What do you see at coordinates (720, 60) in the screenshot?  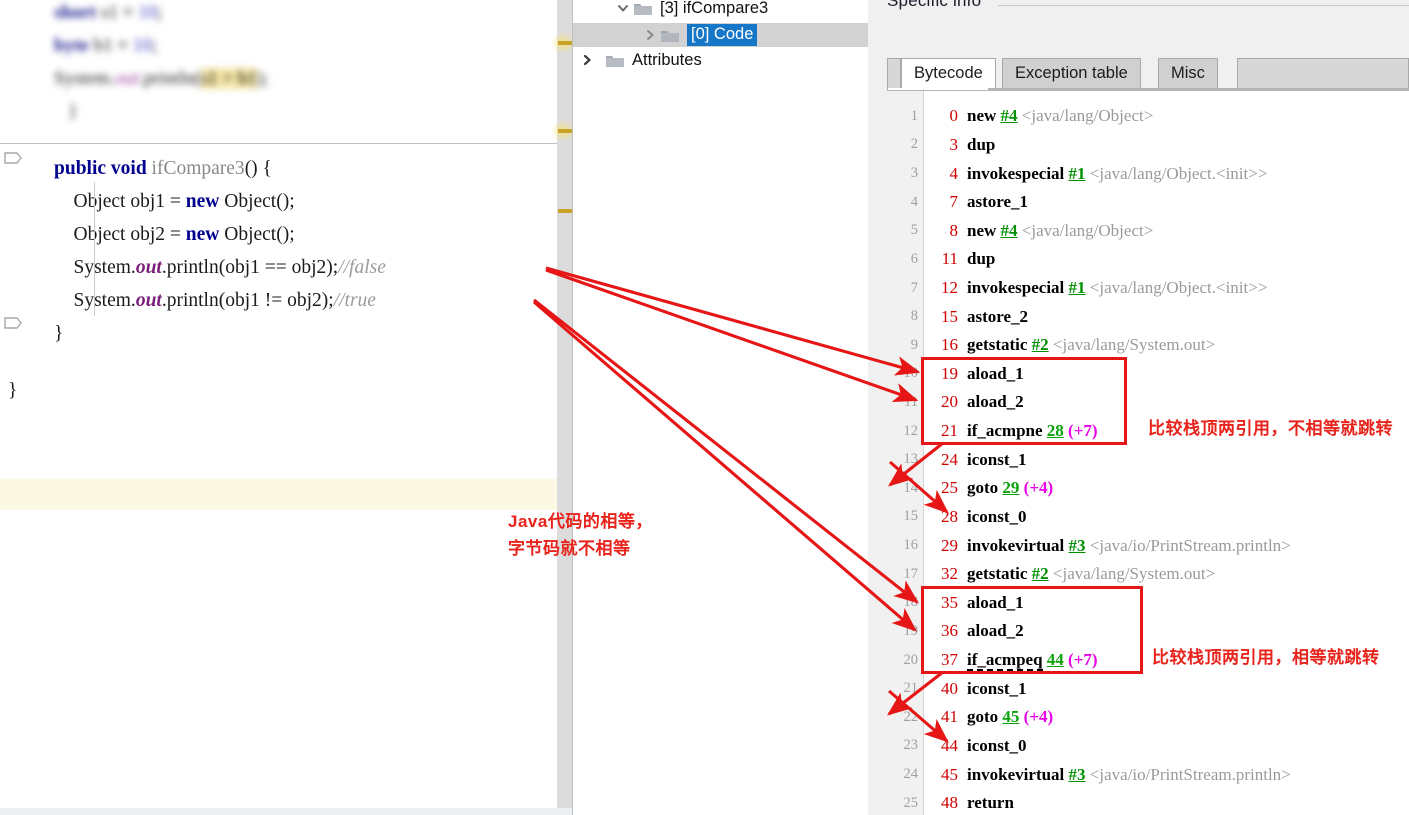 I see `tree-item-attributes: Attributes` at bounding box center [720, 60].